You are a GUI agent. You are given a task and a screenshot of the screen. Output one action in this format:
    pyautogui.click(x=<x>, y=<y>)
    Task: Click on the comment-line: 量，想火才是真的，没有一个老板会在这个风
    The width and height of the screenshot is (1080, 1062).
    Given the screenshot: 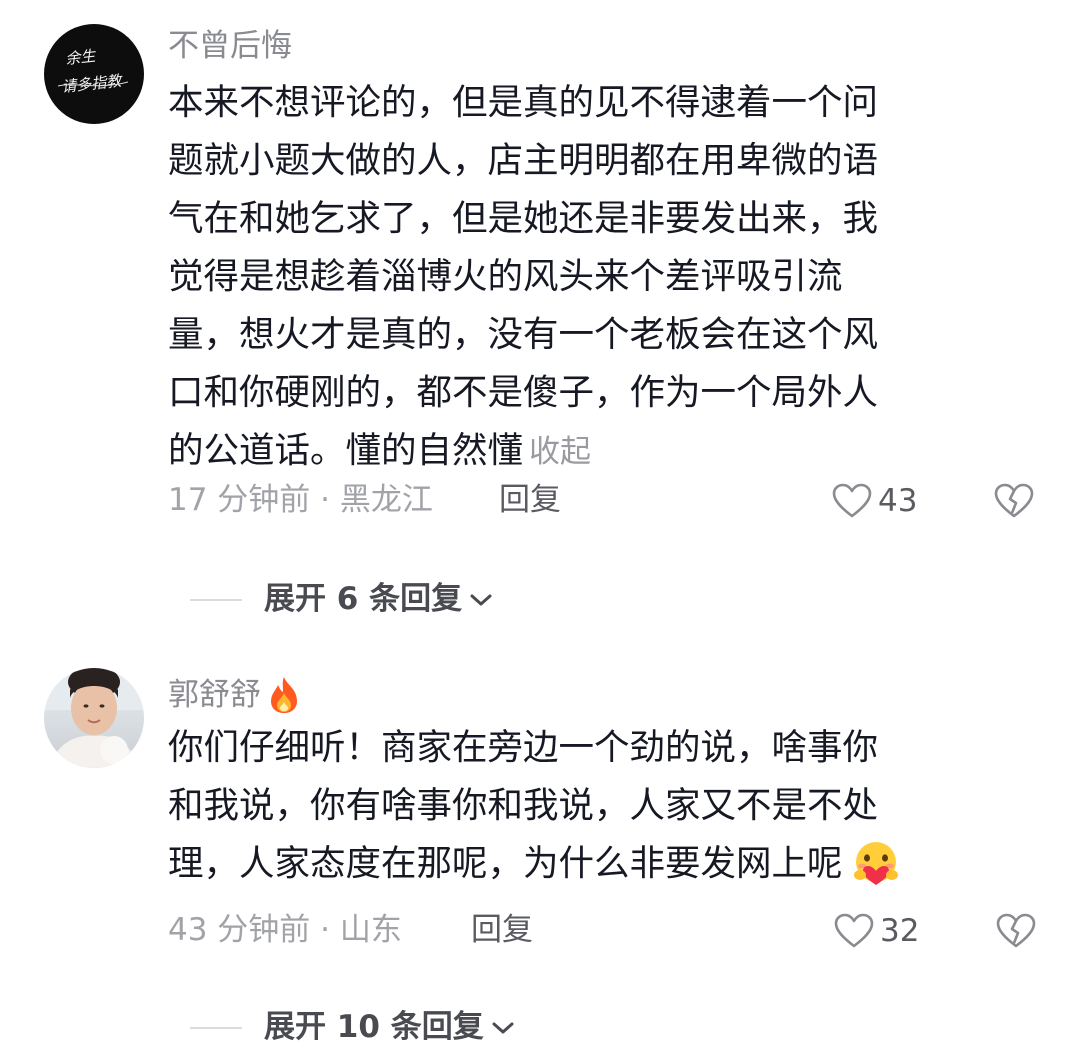 What is the action you would take?
    pyautogui.click(x=523, y=334)
    